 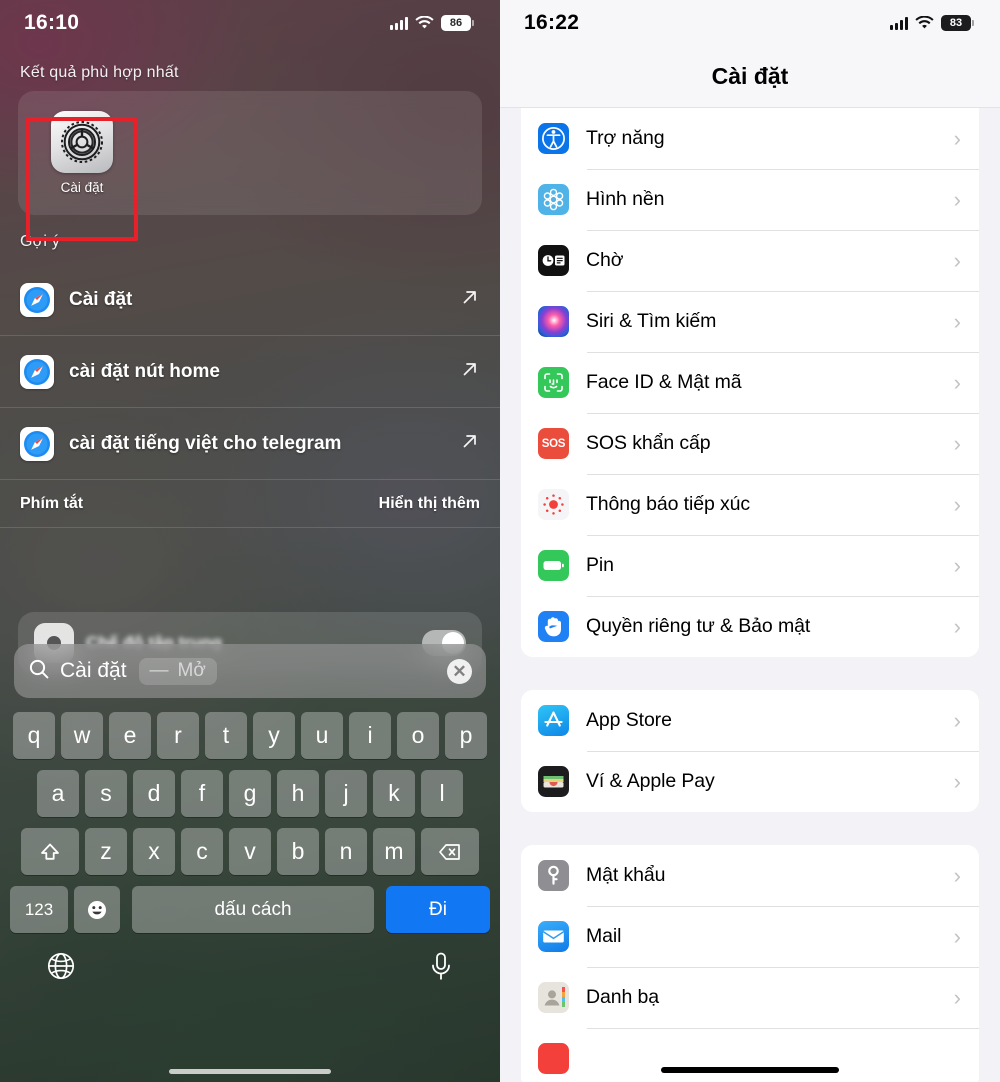 What do you see at coordinates (34, 735) in the screenshot?
I see `key-q: q` at bounding box center [34, 735].